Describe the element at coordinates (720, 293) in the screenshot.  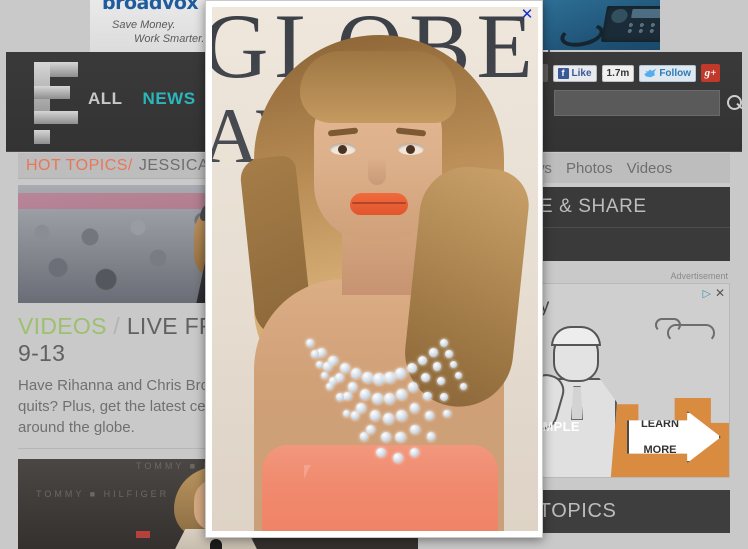
I see `ad-close-icon: ✕` at that location.